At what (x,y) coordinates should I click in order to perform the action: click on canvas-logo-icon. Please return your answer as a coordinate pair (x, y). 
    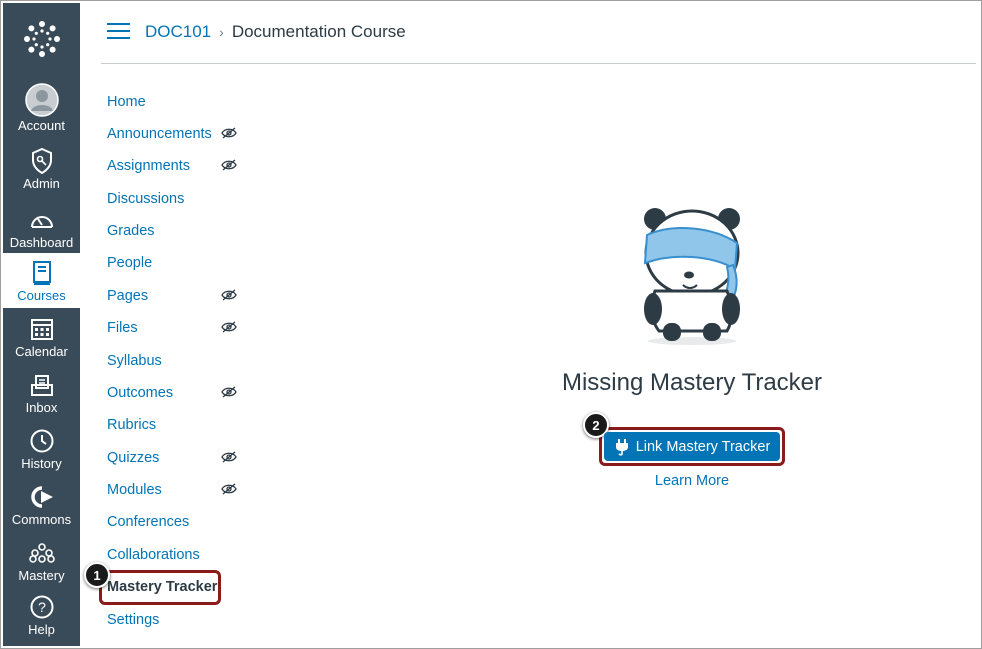
    Looking at the image, I should click on (41, 39).